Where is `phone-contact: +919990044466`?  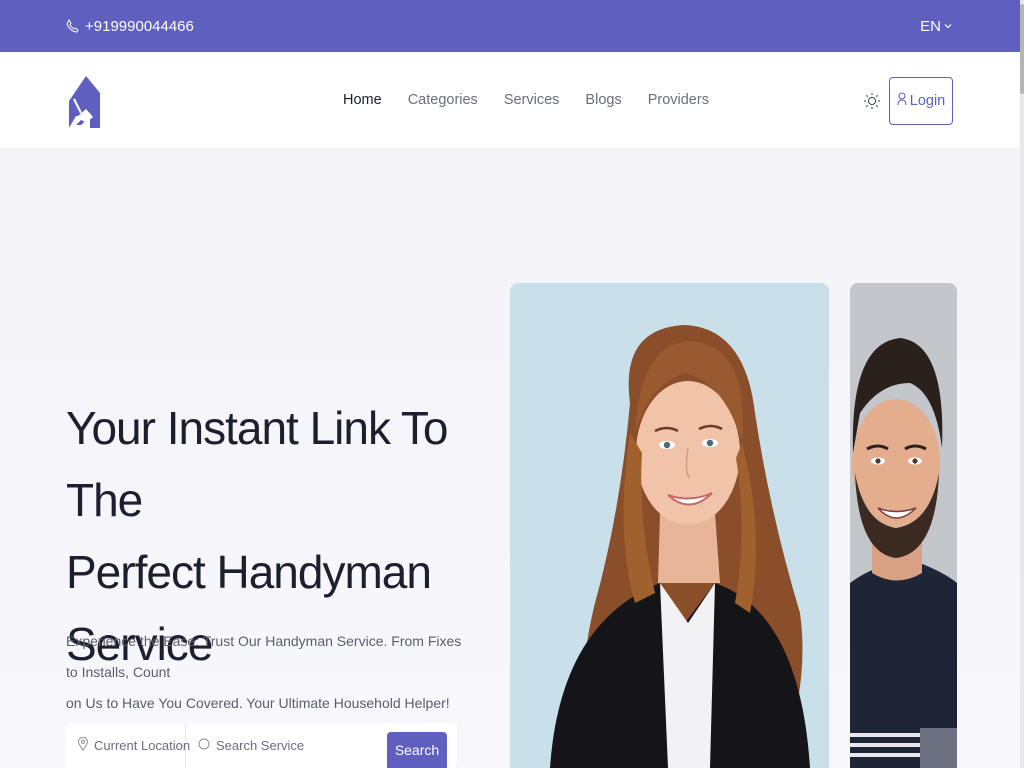 phone-contact: +919990044466 is located at coordinates (130, 26).